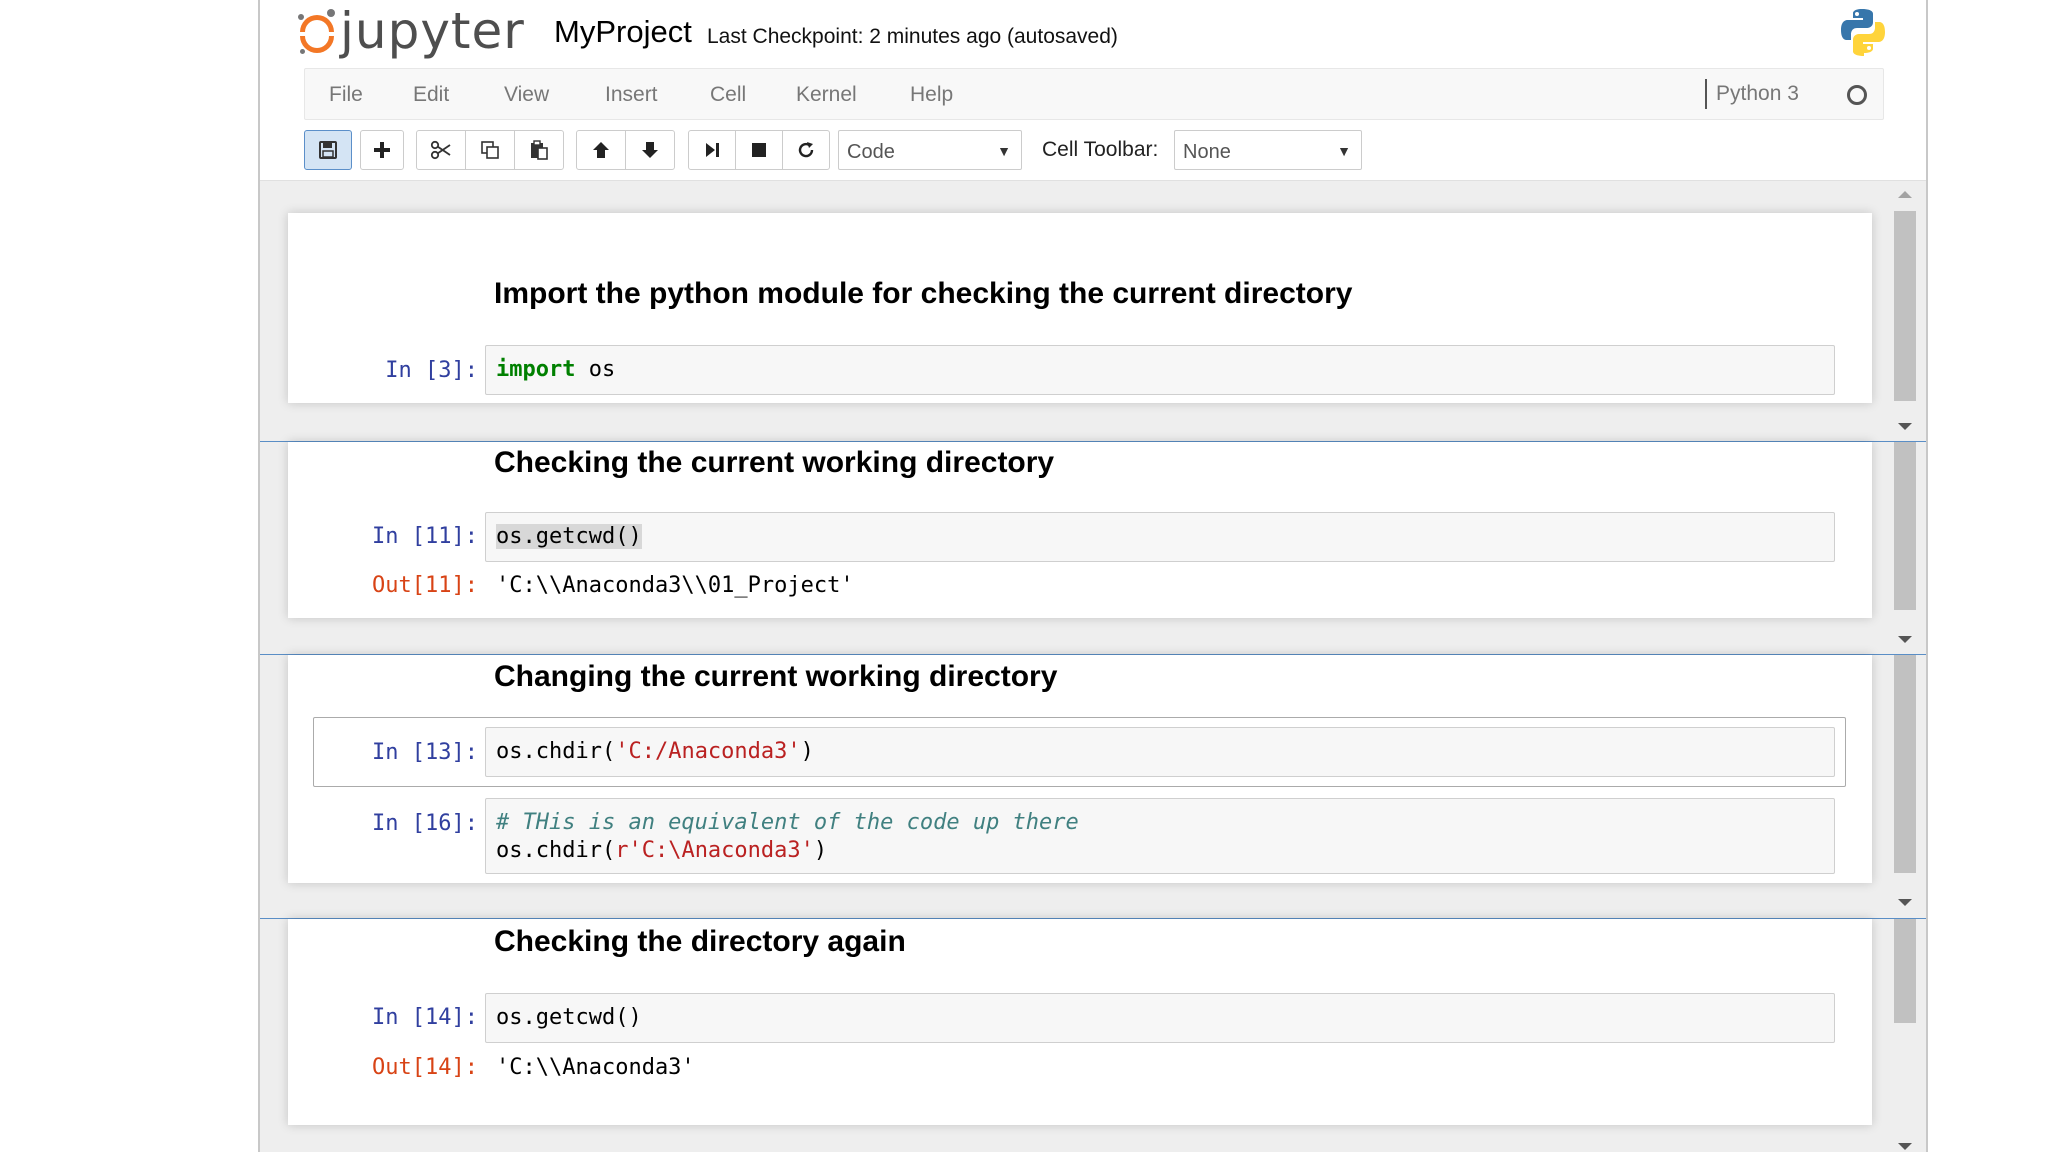 The width and height of the screenshot is (2048, 1152). I want to click on arrow-up-icon, so click(601, 150).